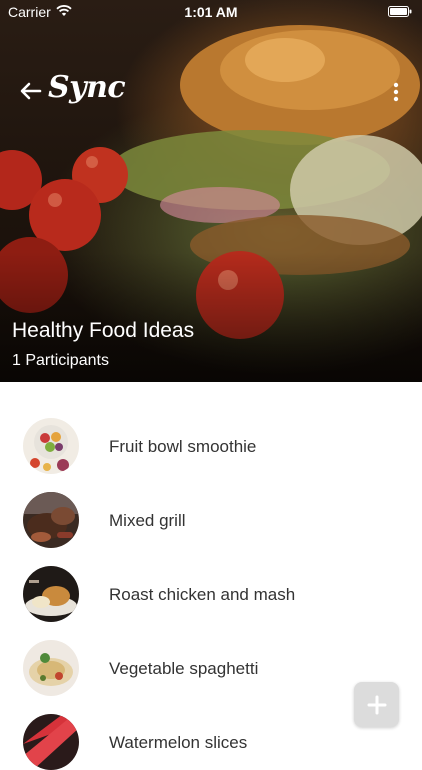 The width and height of the screenshot is (422, 770). Describe the element at coordinates (51, 742) in the screenshot. I see `watermelon-thumbnail` at that location.